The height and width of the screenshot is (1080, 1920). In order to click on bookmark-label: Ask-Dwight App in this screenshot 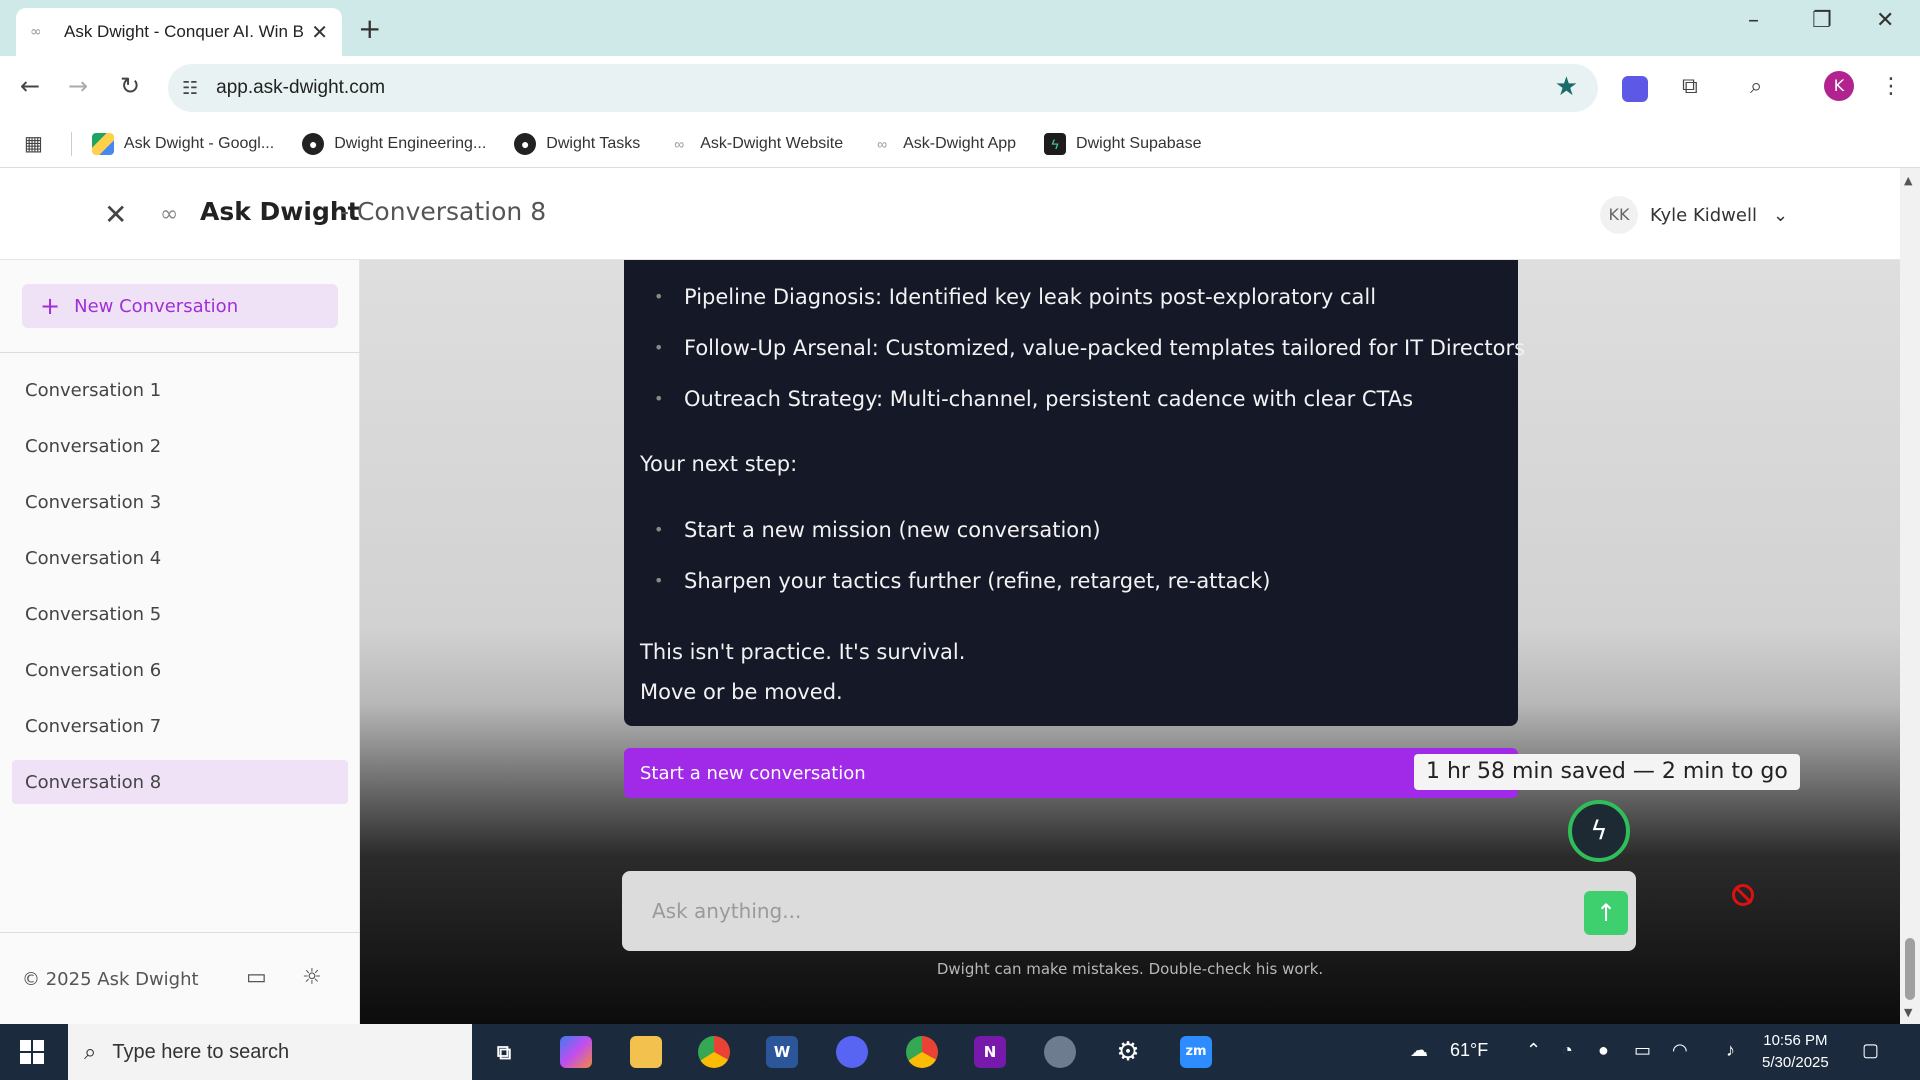, I will do `click(960, 143)`.